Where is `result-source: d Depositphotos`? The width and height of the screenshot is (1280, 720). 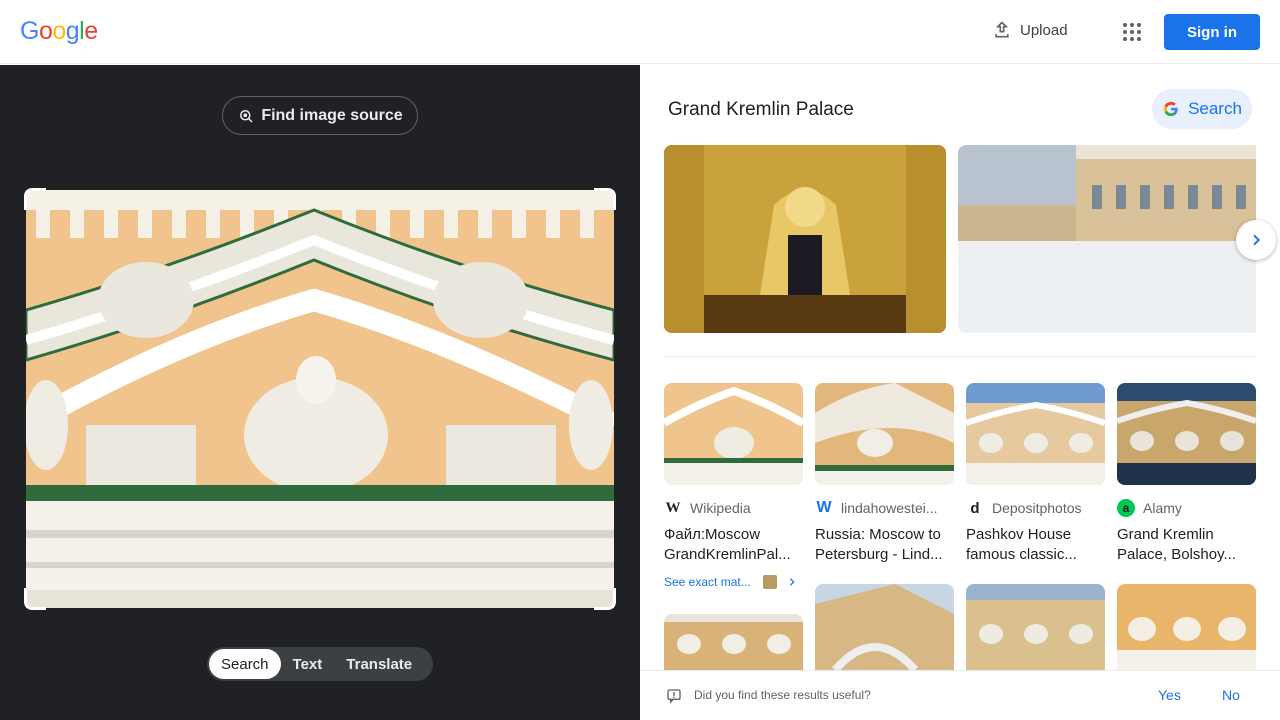
result-source: d Depositphotos is located at coordinates (1035, 508).